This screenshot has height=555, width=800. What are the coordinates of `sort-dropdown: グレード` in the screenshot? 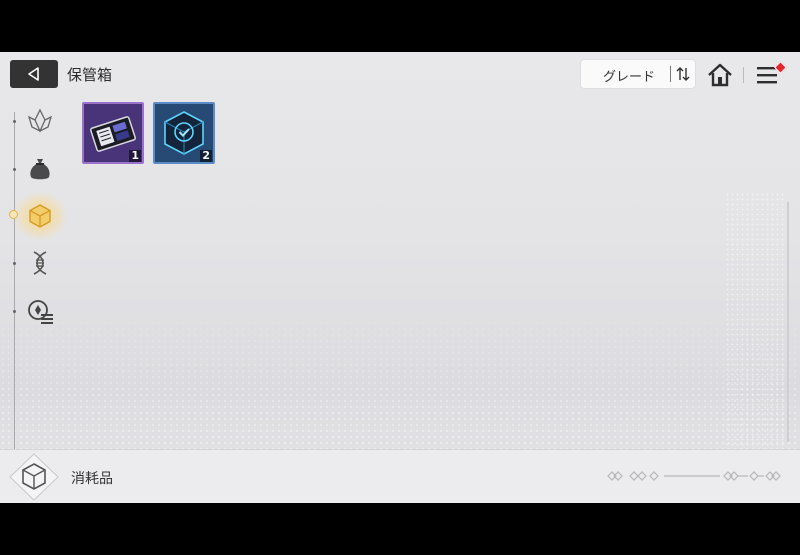 It's located at (638, 74).